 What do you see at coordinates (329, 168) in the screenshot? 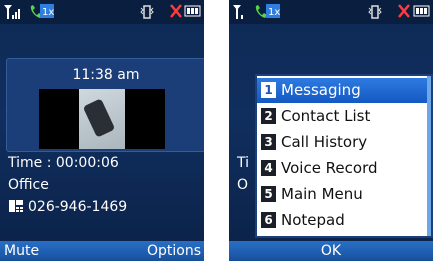
I see `menu-label: Voice Record` at bounding box center [329, 168].